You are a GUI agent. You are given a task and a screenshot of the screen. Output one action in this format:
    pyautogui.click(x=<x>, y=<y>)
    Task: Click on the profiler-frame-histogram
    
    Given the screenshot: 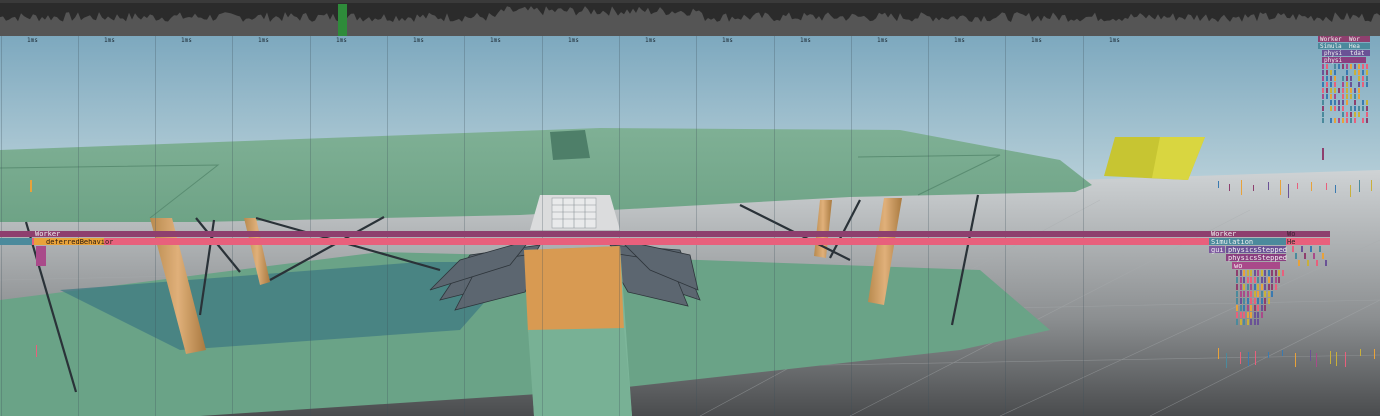 What is the action you would take?
    pyautogui.click(x=690, y=18)
    